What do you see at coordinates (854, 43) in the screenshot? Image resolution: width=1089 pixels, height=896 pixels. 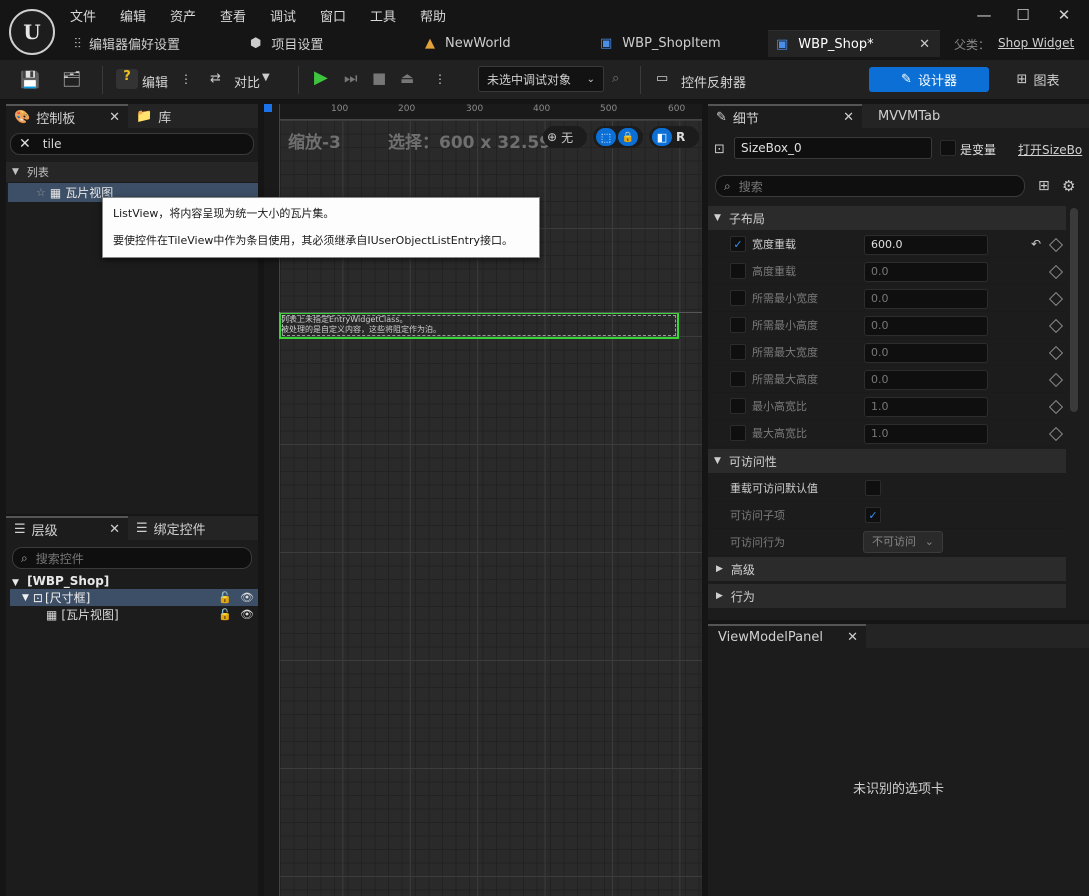 I see `tab-wbp-shop: ▣ WBP_Shop* ✕` at bounding box center [854, 43].